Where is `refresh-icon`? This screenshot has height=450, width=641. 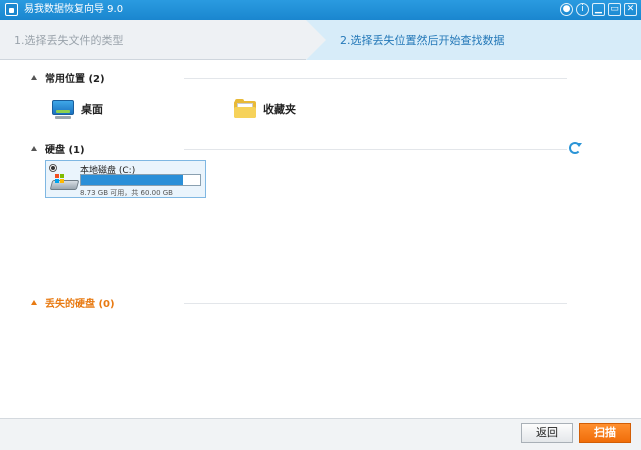
refresh-icon is located at coordinates (575, 148).